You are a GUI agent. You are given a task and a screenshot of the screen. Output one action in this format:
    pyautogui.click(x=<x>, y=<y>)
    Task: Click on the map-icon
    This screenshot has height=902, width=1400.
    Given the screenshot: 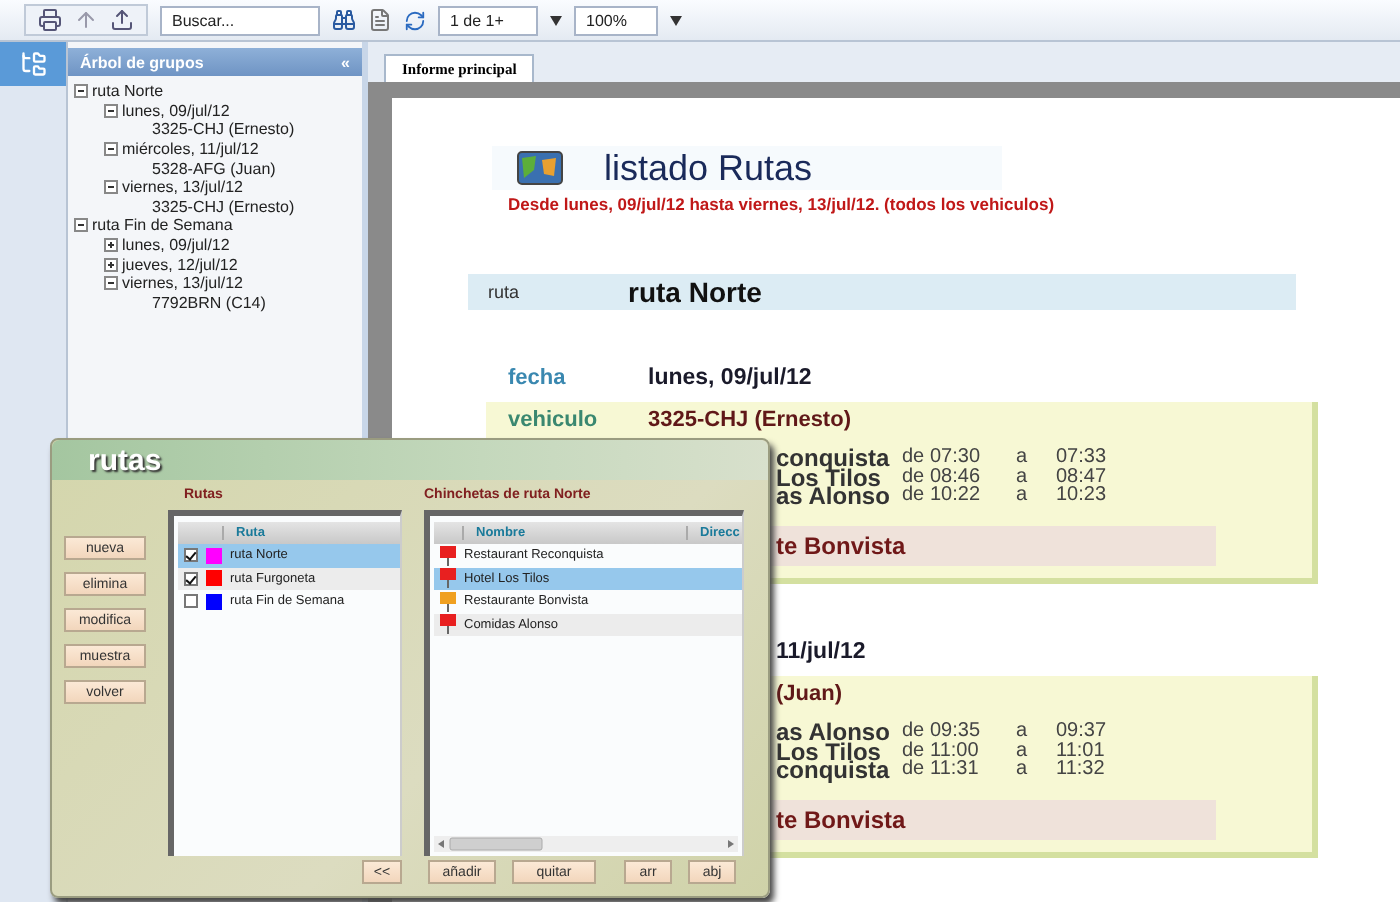 What is the action you would take?
    pyautogui.click(x=540, y=168)
    